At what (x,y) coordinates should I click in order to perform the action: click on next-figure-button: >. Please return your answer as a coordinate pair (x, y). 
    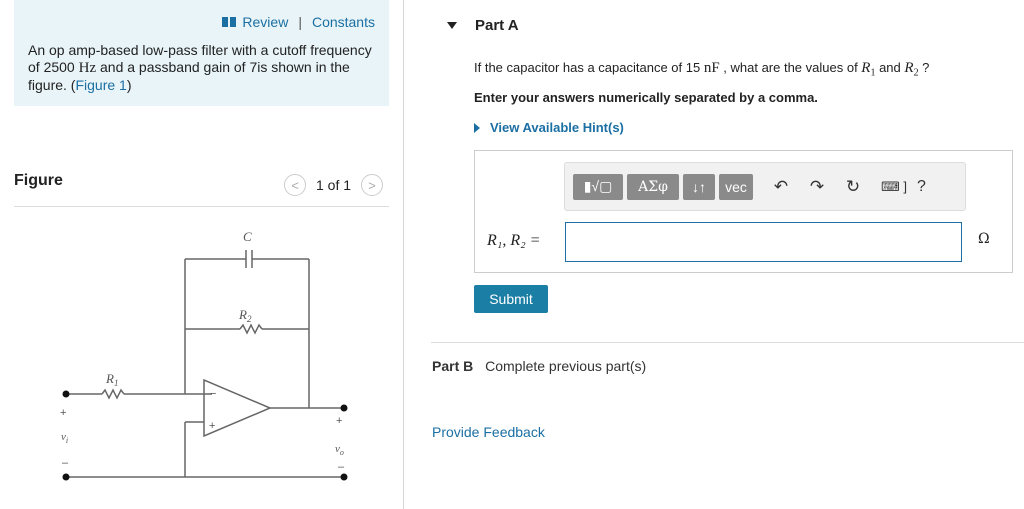
    Looking at the image, I should click on (372, 185).